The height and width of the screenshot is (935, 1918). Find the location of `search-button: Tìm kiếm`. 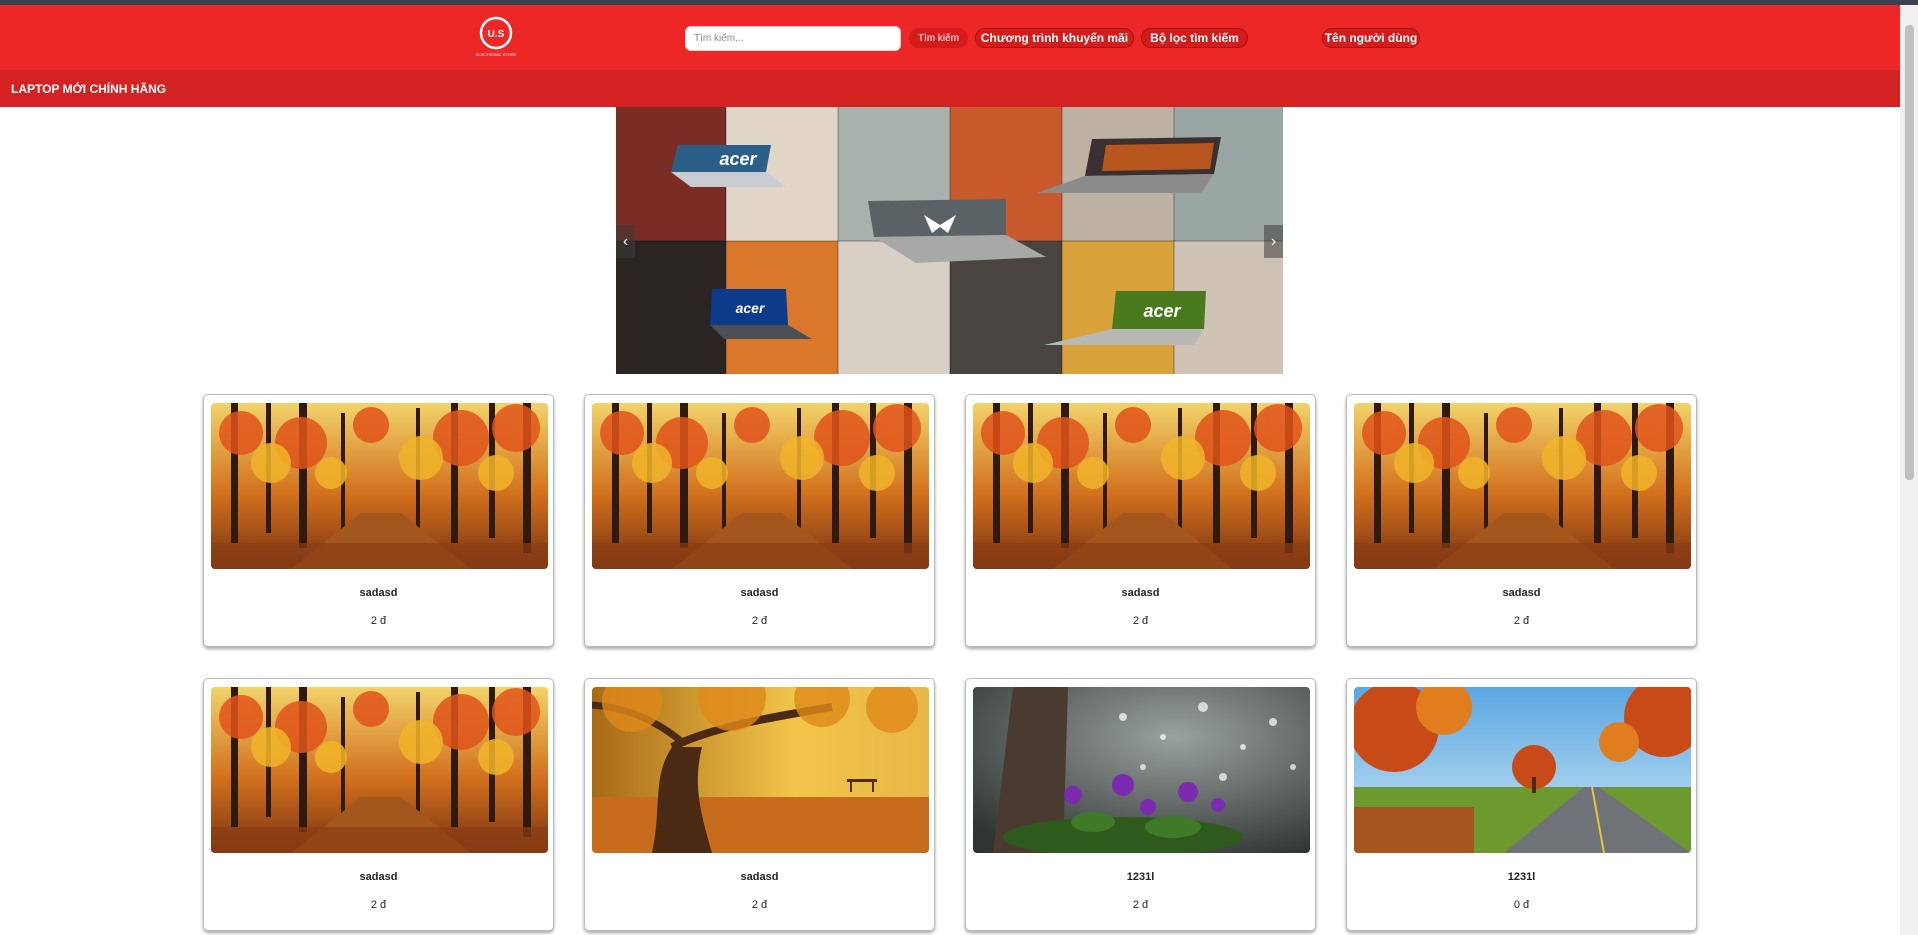

search-button: Tìm kiếm is located at coordinates (938, 38).